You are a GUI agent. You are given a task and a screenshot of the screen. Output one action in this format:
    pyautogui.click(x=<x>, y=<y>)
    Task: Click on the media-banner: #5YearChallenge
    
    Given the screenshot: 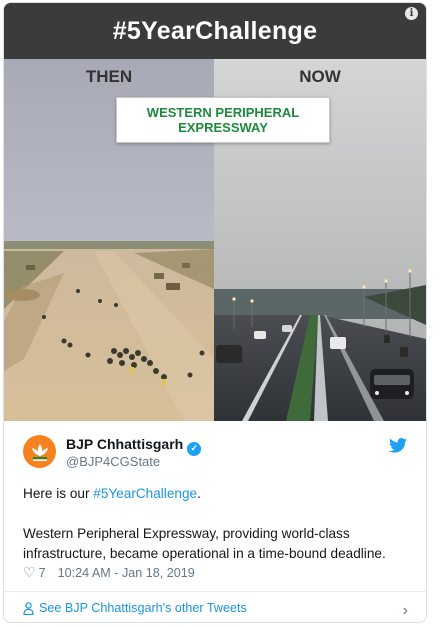 What is the action you would take?
    pyautogui.click(x=215, y=31)
    